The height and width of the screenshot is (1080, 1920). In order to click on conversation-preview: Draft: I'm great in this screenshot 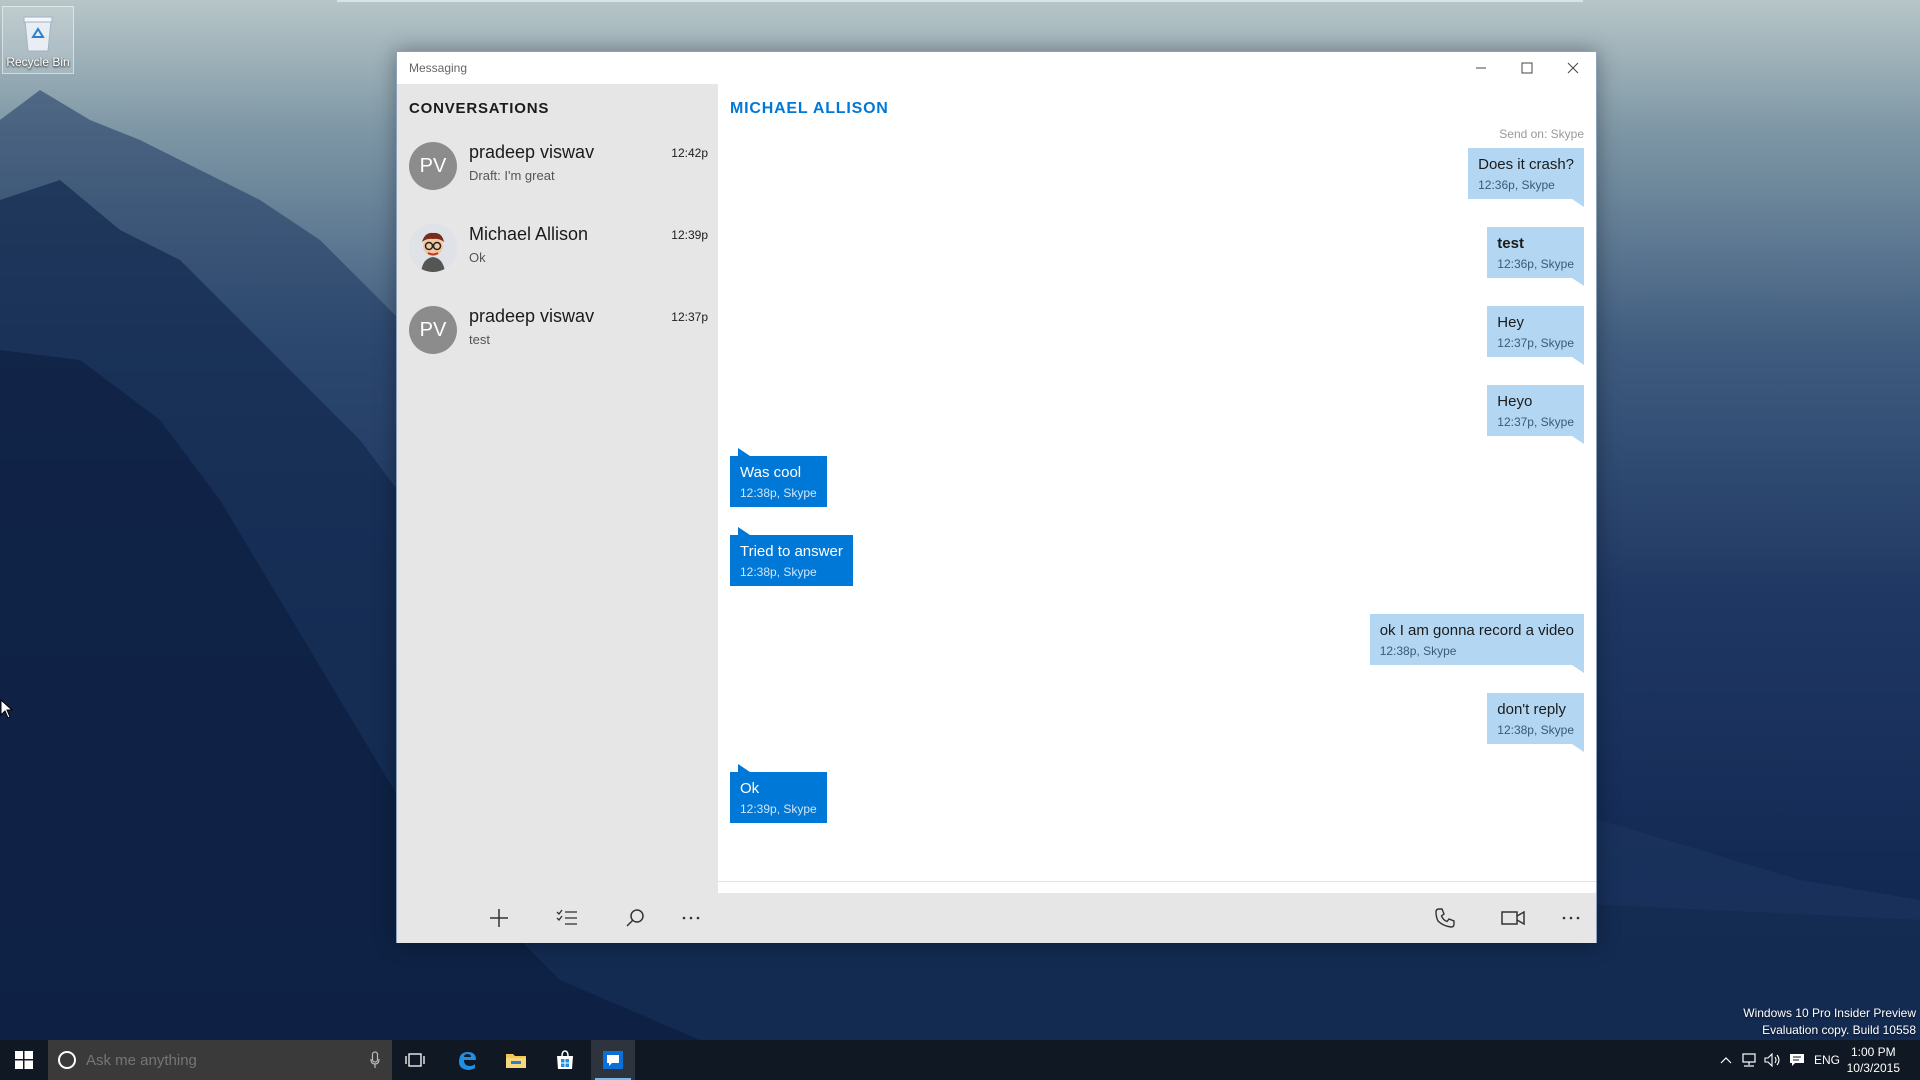, I will do `click(512, 175)`.